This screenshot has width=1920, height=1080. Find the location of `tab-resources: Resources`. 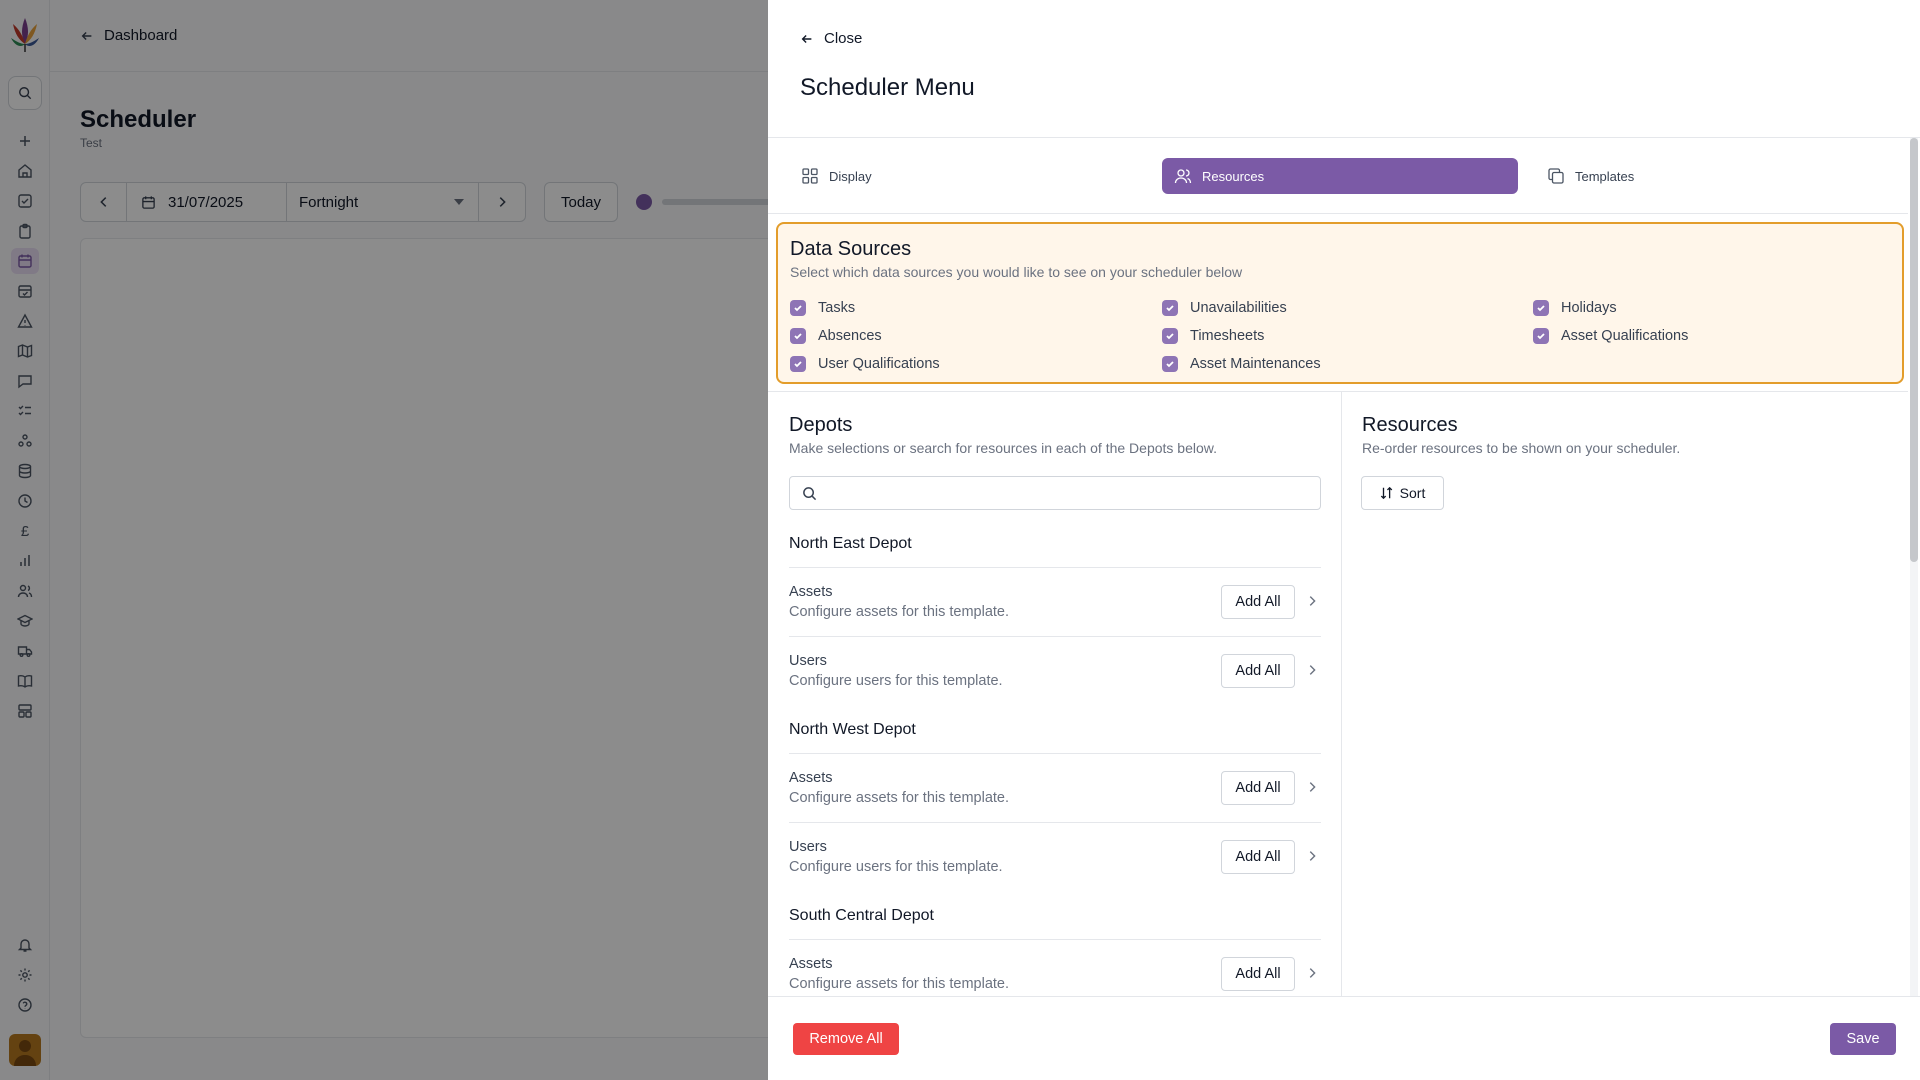

tab-resources: Resources is located at coordinates (1340, 176).